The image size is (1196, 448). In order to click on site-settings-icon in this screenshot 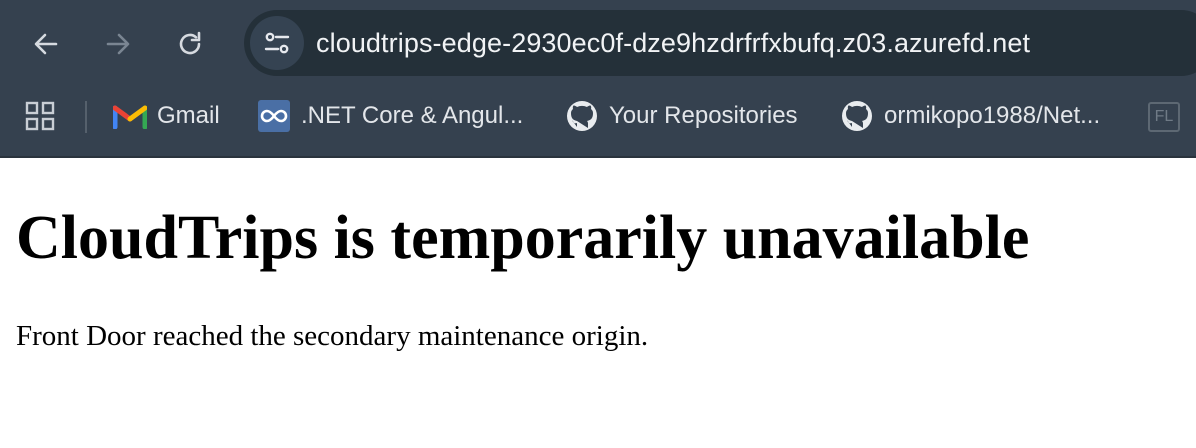, I will do `click(277, 43)`.